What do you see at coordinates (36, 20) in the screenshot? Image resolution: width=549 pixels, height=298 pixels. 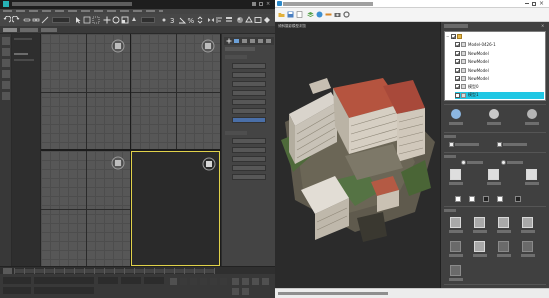 I see `unlink-icon` at bounding box center [36, 20].